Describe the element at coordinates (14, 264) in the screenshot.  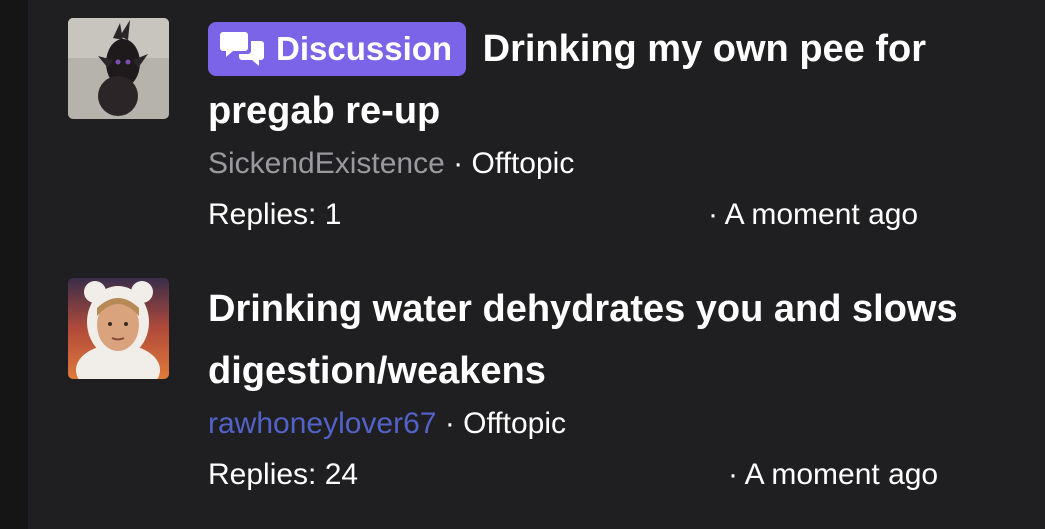
I see `left-edge-strip` at that location.